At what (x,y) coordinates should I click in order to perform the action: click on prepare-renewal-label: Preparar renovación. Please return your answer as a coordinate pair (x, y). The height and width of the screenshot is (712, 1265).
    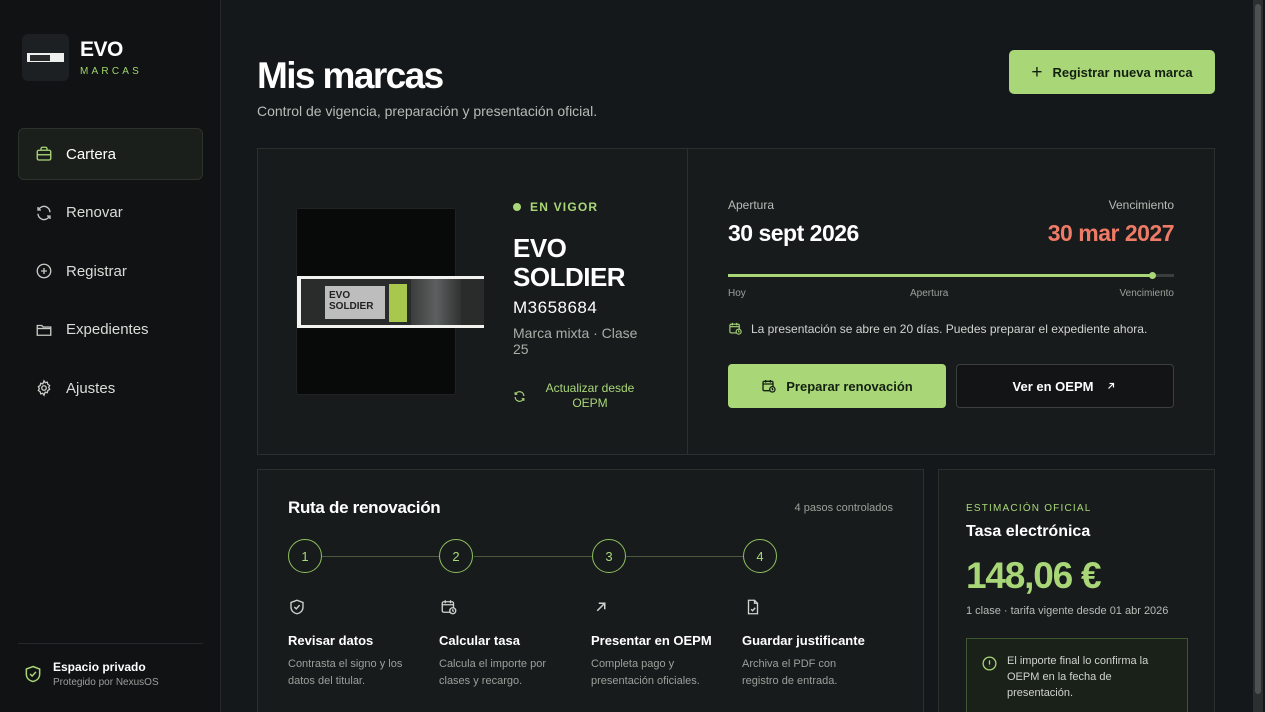
    Looking at the image, I should click on (849, 386).